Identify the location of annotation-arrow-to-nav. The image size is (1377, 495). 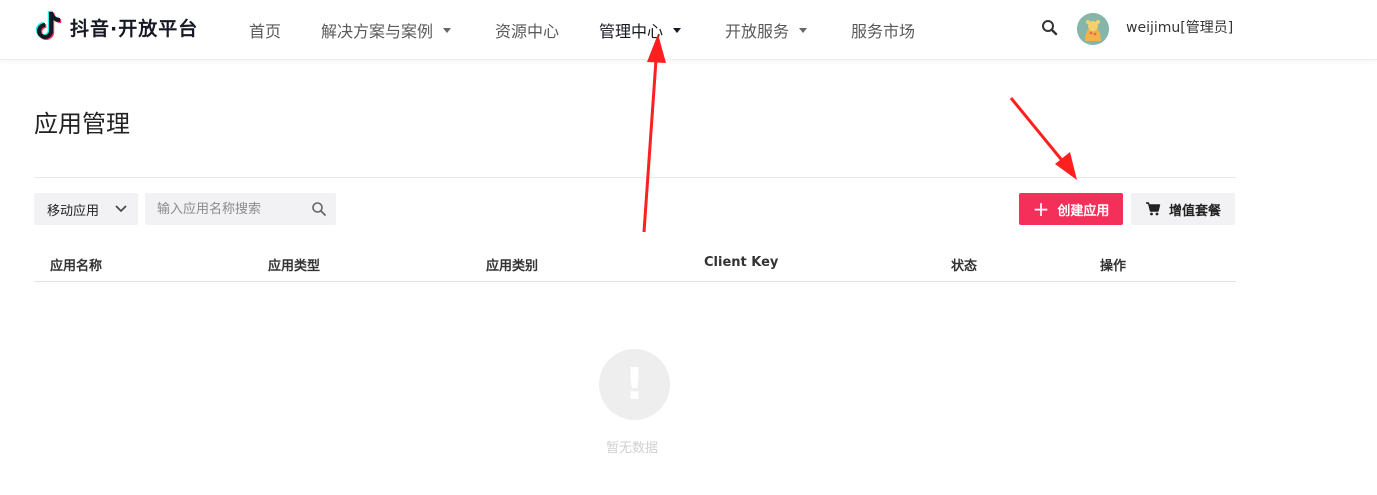
(654, 133).